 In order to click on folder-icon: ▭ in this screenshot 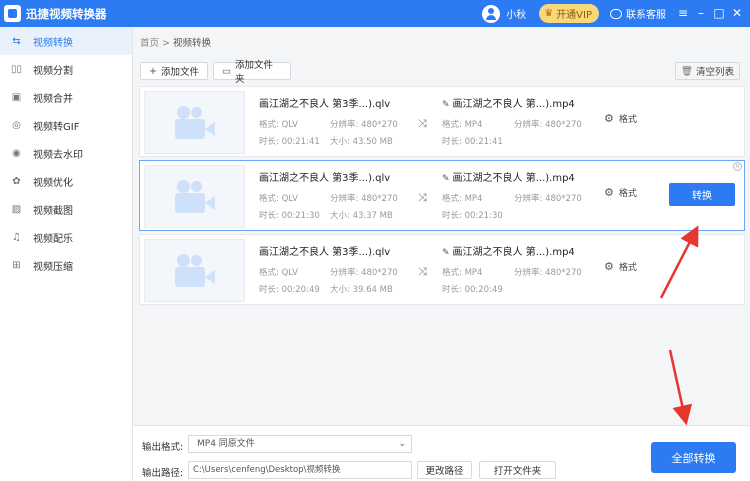, I will do `click(226, 71)`.